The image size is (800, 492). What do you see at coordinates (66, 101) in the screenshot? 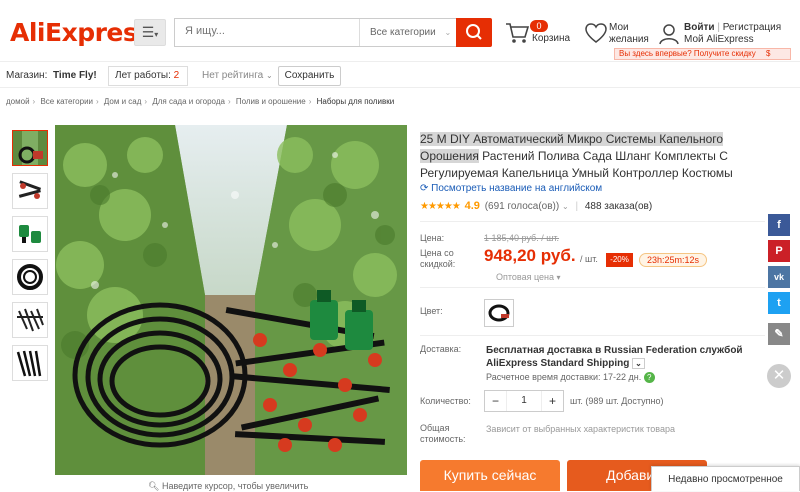
I see `breadcrumb-all-categories: Все категории` at bounding box center [66, 101].